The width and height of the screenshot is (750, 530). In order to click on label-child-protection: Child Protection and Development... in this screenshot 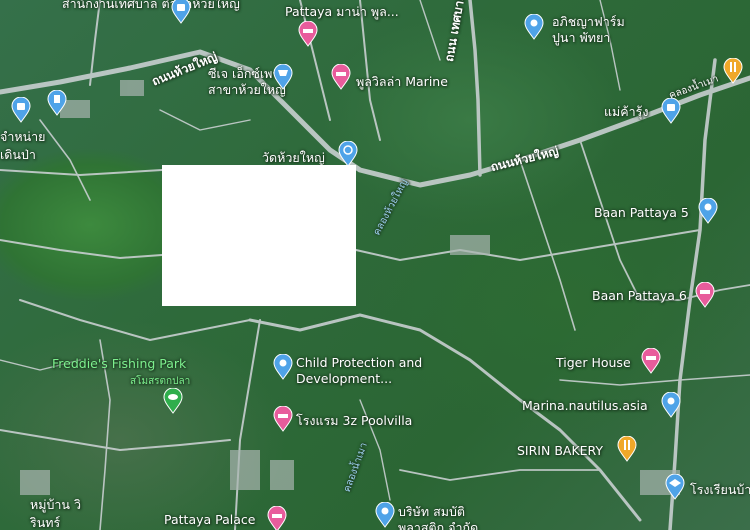, I will do `click(361, 371)`.